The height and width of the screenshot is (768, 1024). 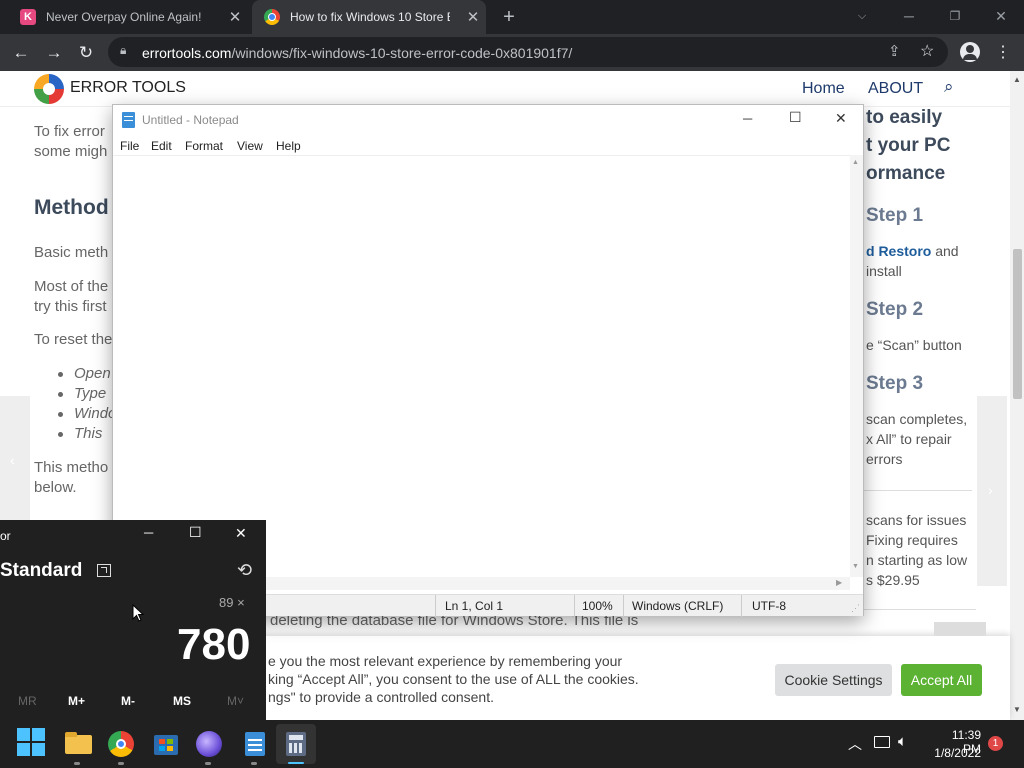 I want to click on share-icon: ⇪, so click(x=894, y=51).